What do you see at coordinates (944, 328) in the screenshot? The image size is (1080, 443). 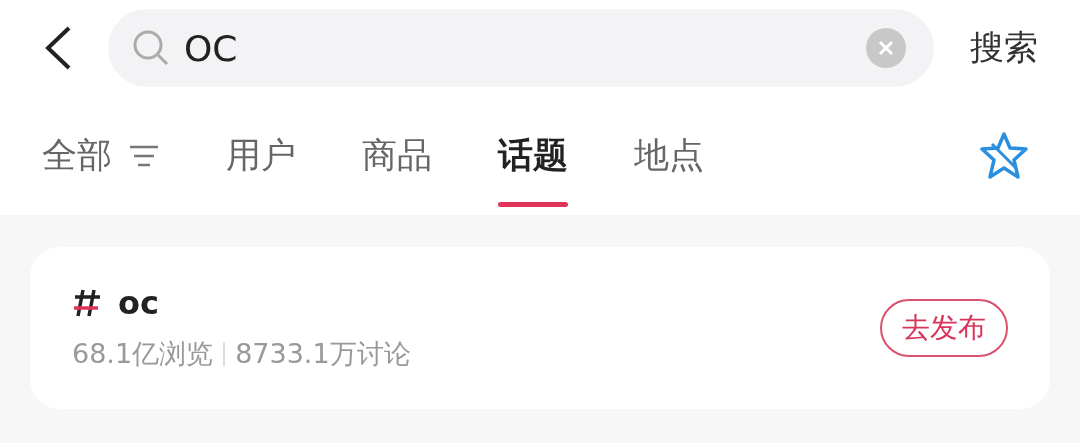 I see `publish-button: 去发布` at bounding box center [944, 328].